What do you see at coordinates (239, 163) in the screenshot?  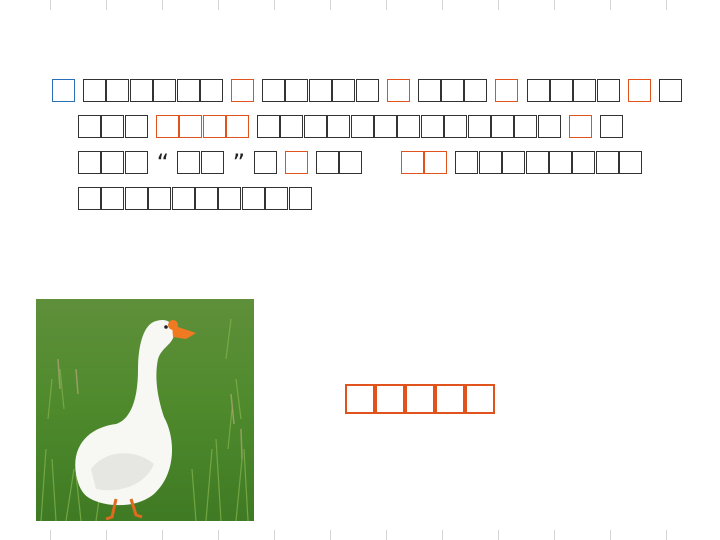 I see `close-quote: ”` at bounding box center [239, 163].